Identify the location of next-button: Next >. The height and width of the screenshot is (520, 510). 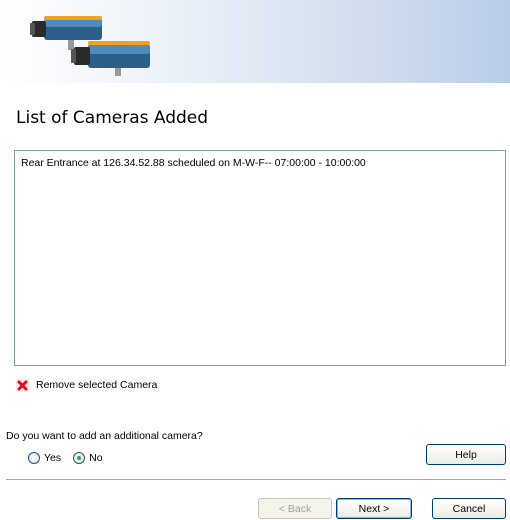
(374, 508).